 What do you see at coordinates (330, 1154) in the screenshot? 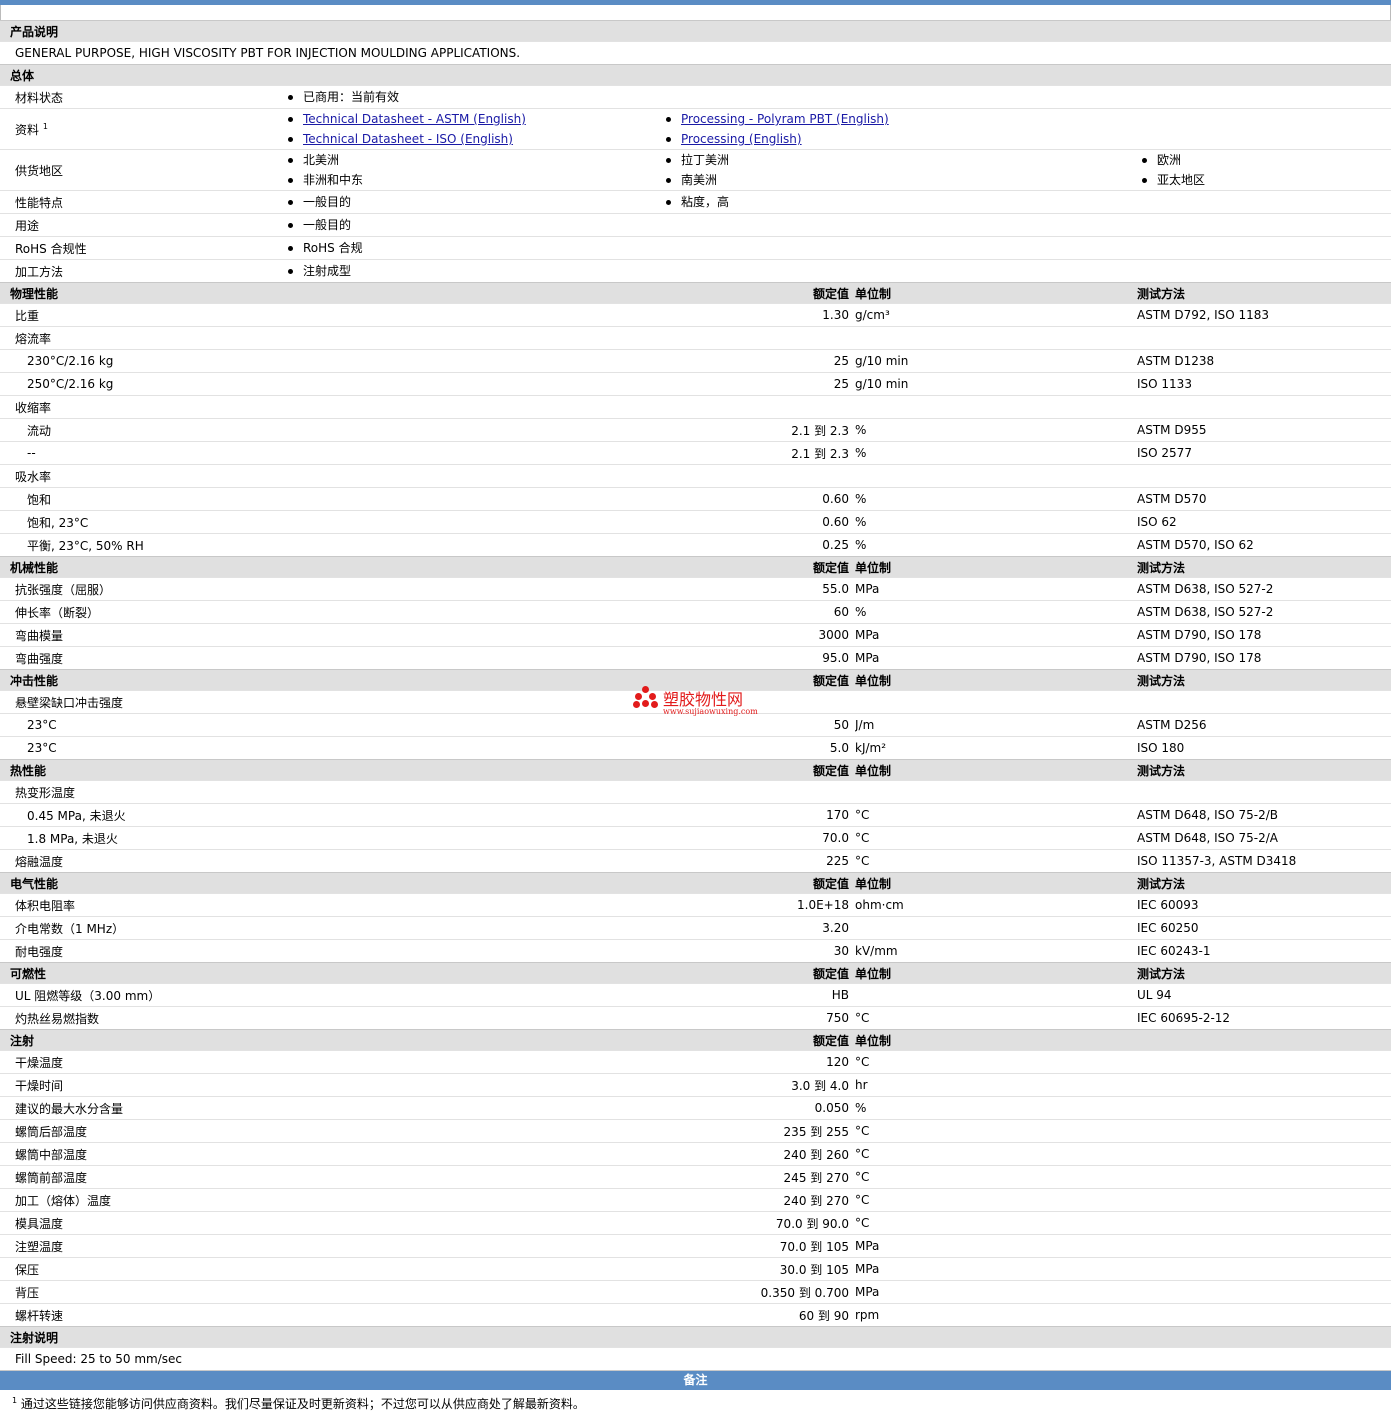
I see `property-label: 螺筒中部温度` at bounding box center [330, 1154].